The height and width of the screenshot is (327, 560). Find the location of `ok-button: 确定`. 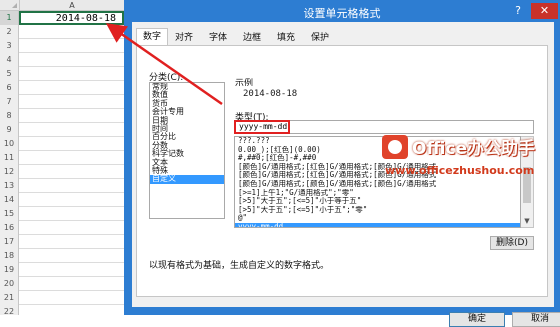

ok-button: 确定 is located at coordinates (477, 319).